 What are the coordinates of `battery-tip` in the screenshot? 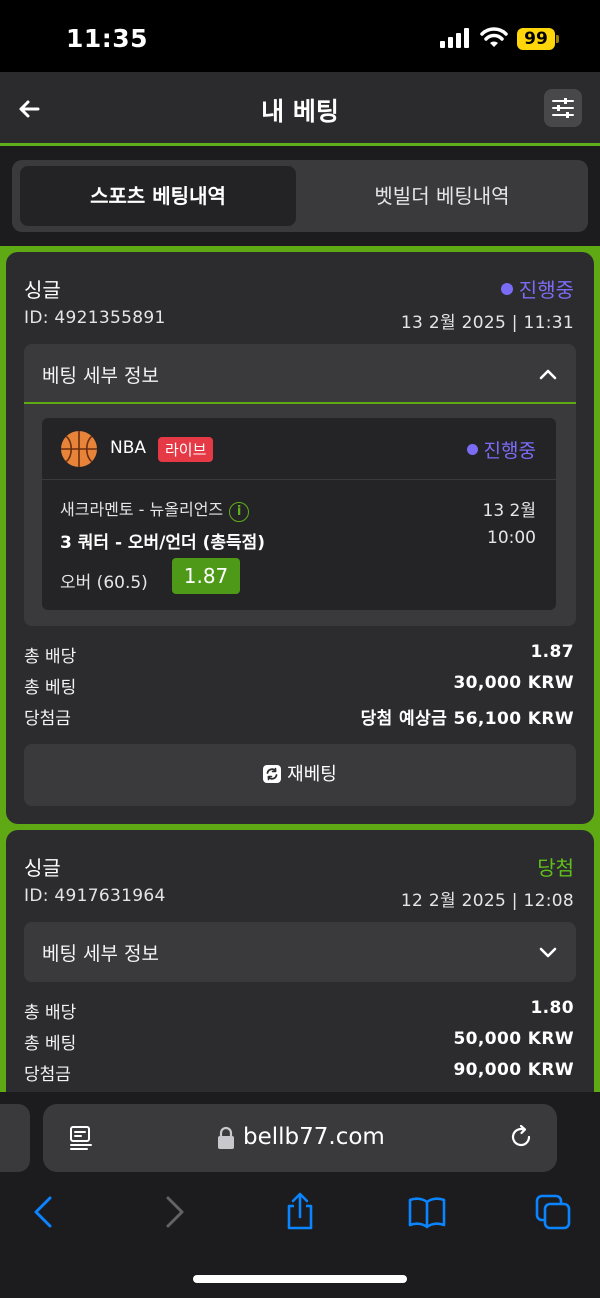 It's located at (557, 39).